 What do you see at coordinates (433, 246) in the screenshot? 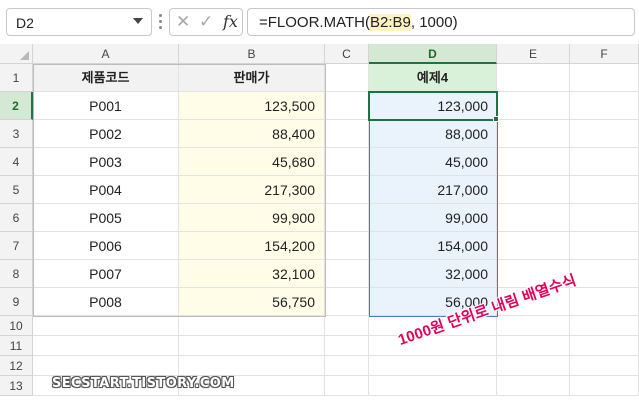
I see `result-cell: 154,000` at bounding box center [433, 246].